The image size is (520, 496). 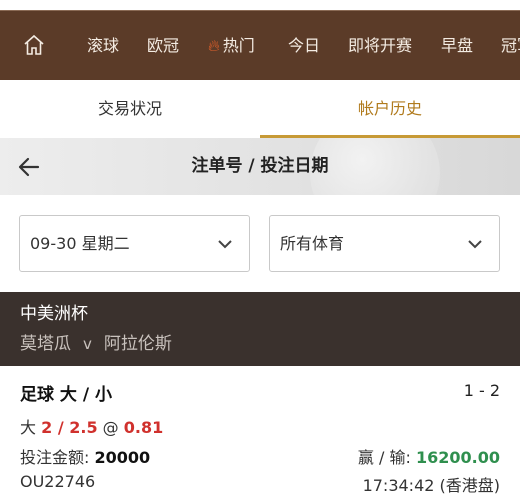 What do you see at coordinates (87, 344) in the screenshot?
I see `versus-label: v` at bounding box center [87, 344].